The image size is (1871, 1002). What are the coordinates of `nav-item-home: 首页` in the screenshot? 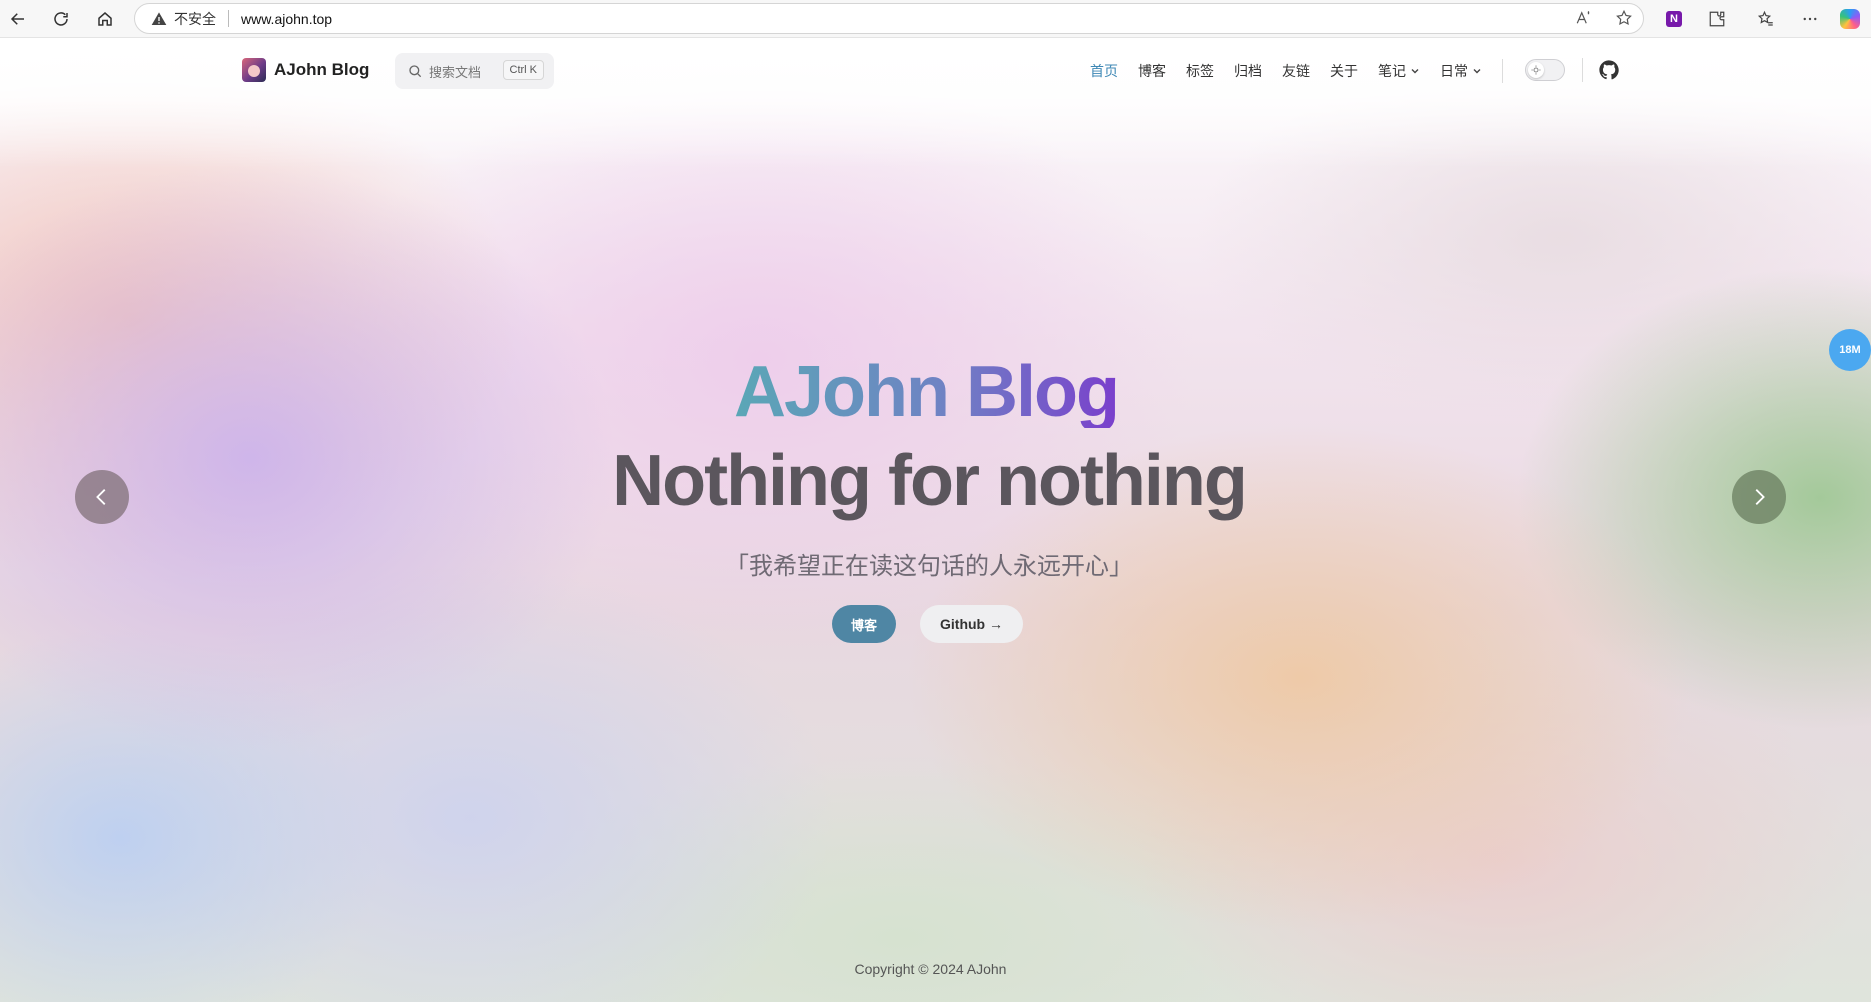 It's located at (1104, 71).